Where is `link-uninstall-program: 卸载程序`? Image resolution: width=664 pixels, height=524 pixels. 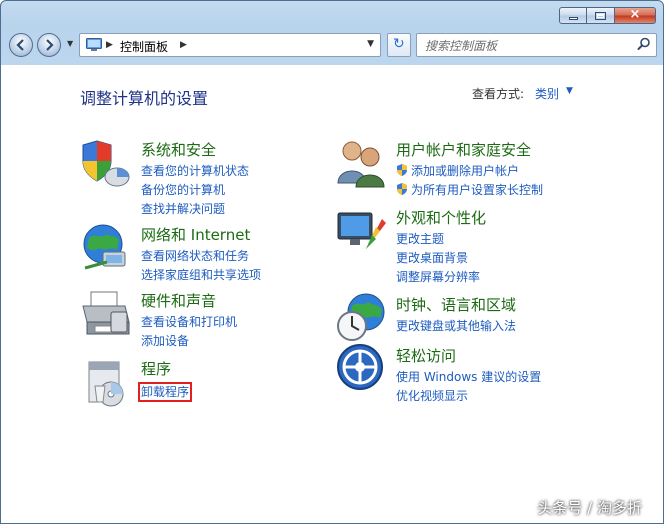
link-uninstall-program: 卸载程序 is located at coordinates (165, 392).